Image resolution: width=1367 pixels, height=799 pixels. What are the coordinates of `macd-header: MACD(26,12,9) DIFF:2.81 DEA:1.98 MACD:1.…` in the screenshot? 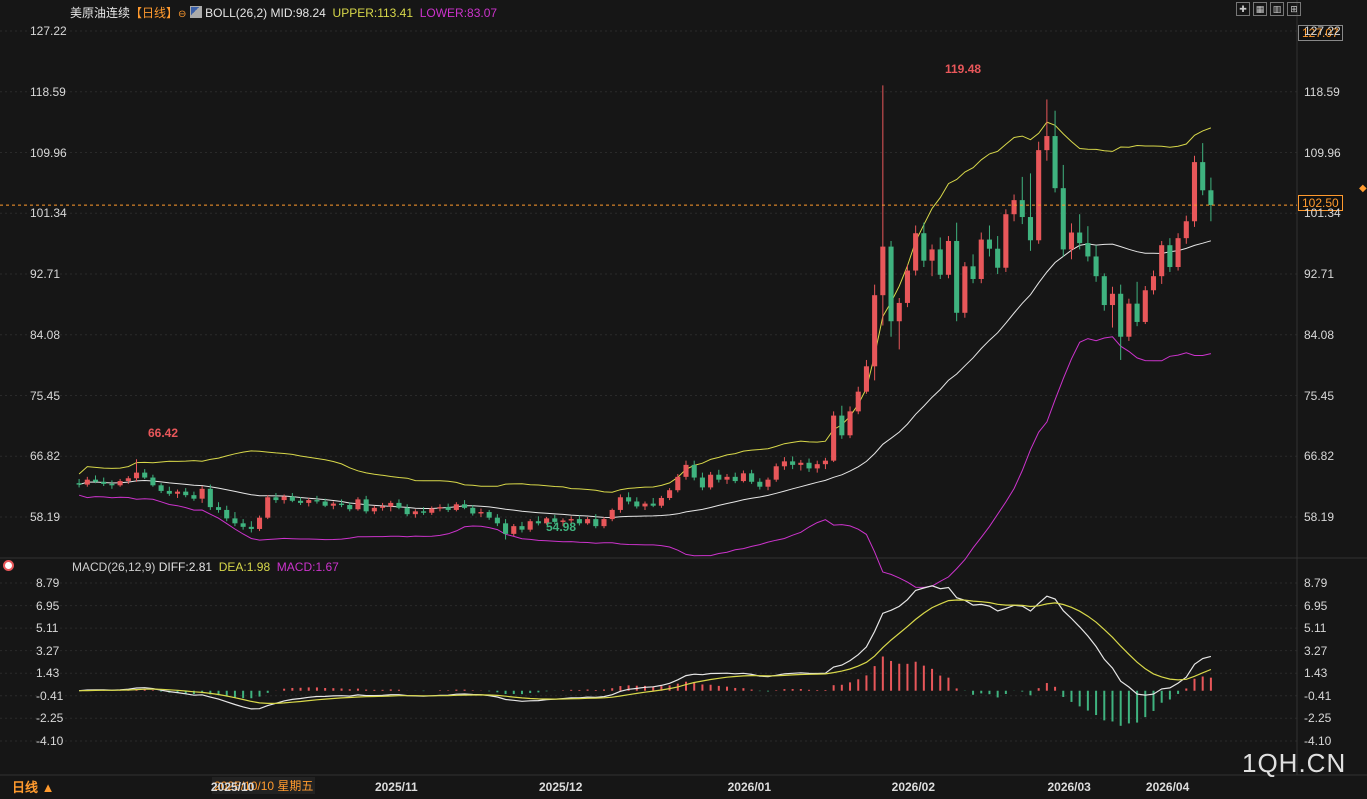 It's located at (205, 567).